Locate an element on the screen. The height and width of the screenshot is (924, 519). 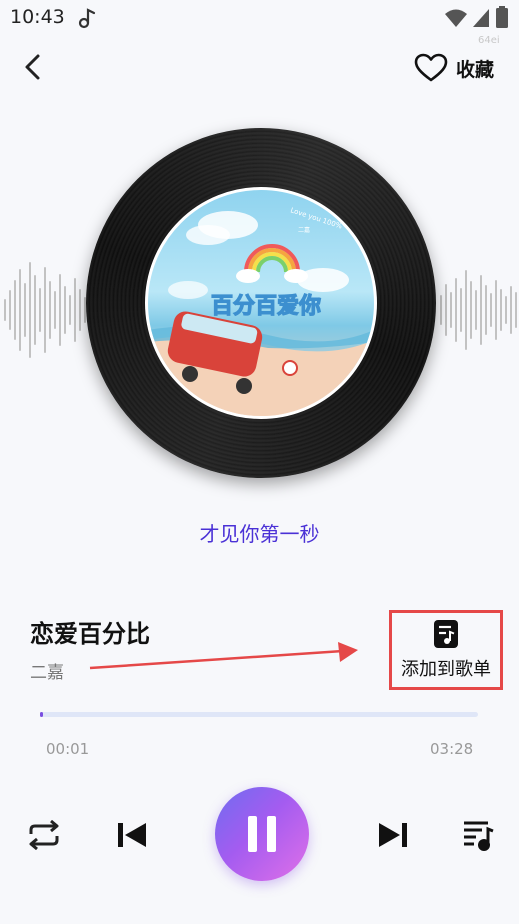
current-time: 00:01 is located at coordinates (68, 749).